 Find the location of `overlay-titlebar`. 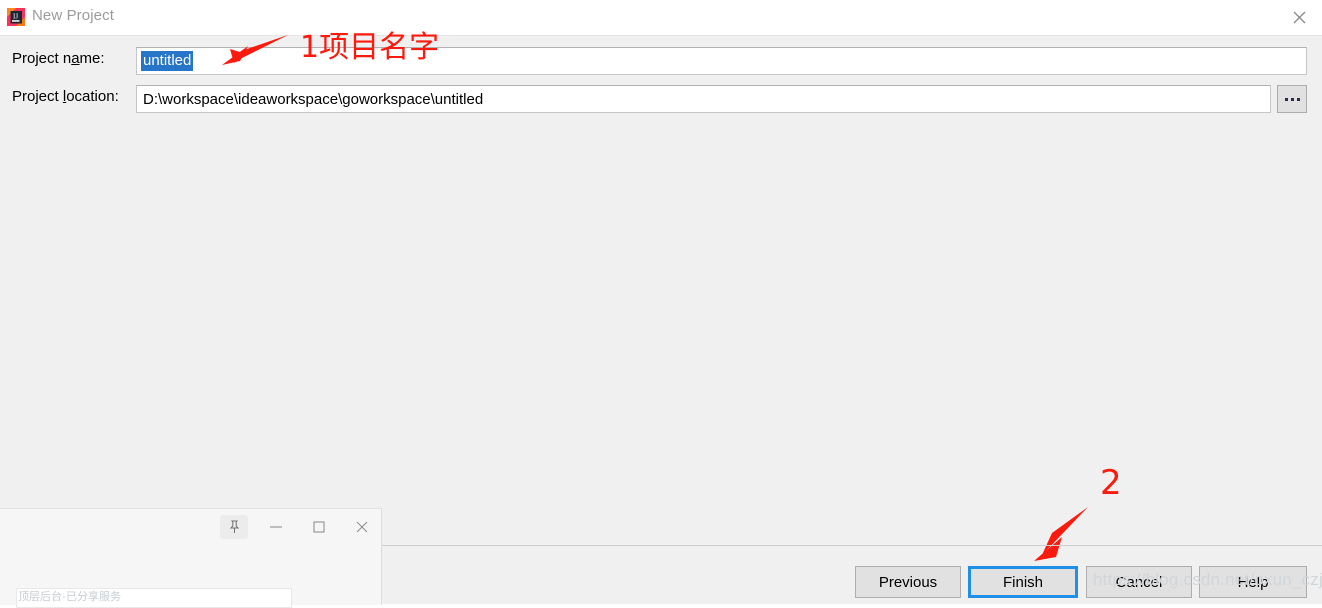

overlay-titlebar is located at coordinates (190, 527).